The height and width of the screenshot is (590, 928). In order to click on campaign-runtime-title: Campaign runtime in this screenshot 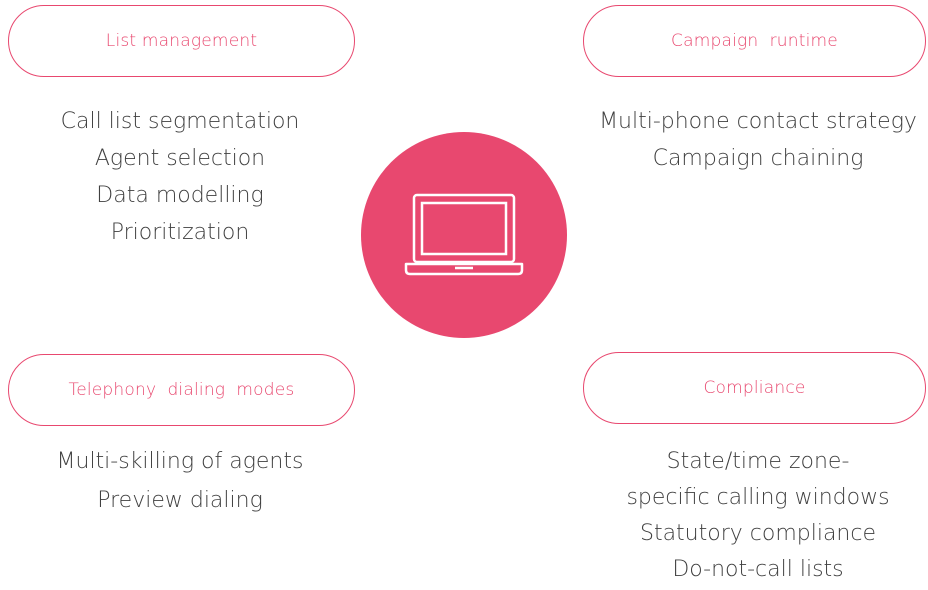, I will do `click(754, 41)`.